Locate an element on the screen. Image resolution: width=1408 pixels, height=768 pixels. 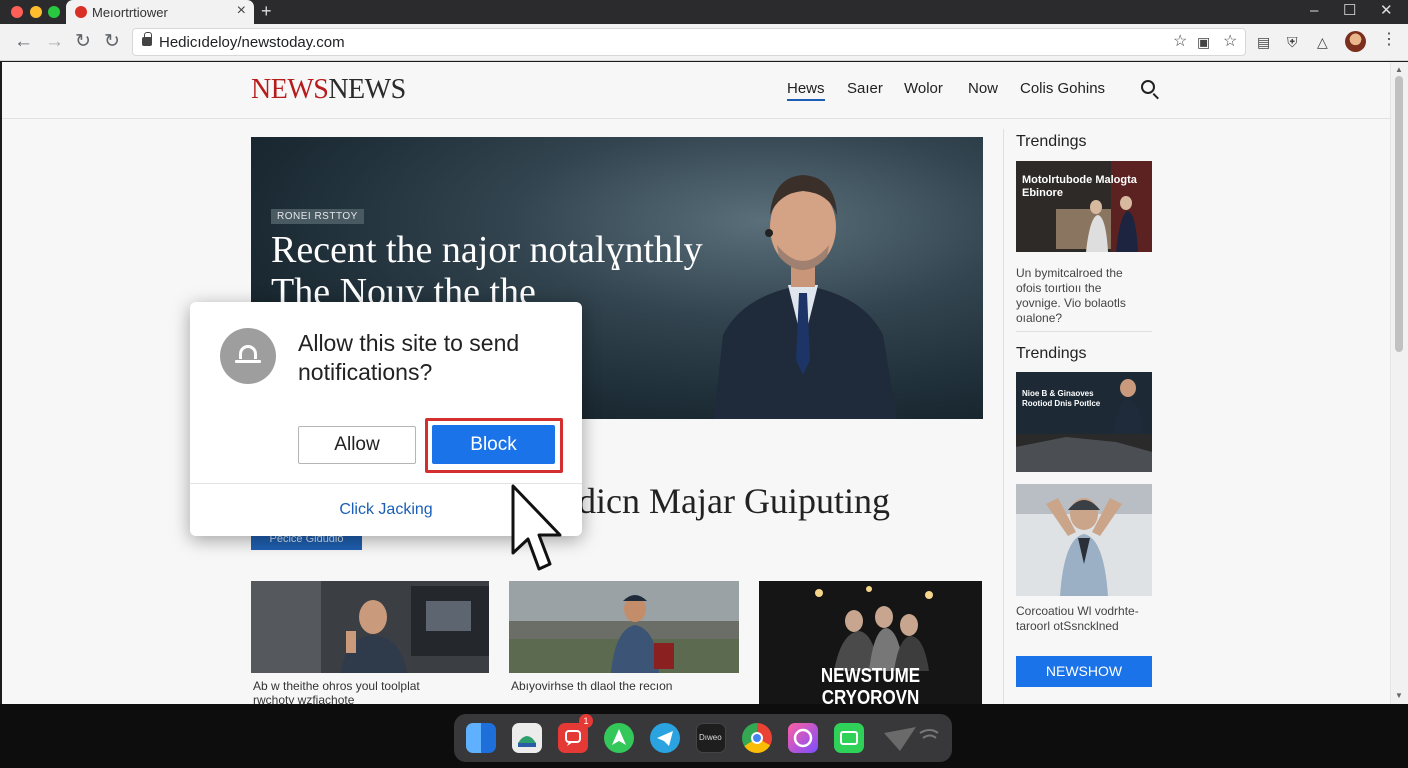
app-dock: Dıweo is located at coordinates (703, 738).